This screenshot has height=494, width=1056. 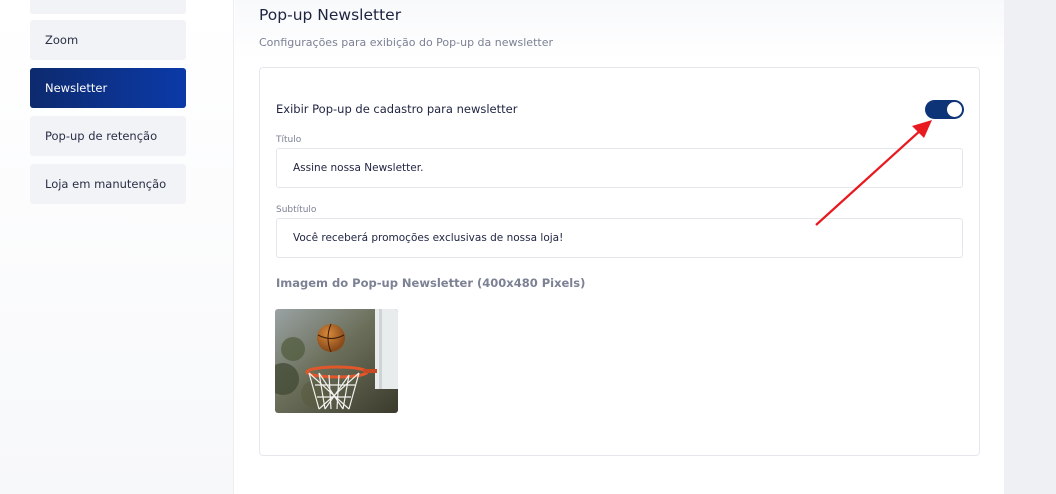 I want to click on sidebar-item-maintenance: Loja em manutenção, so click(x=108, y=184).